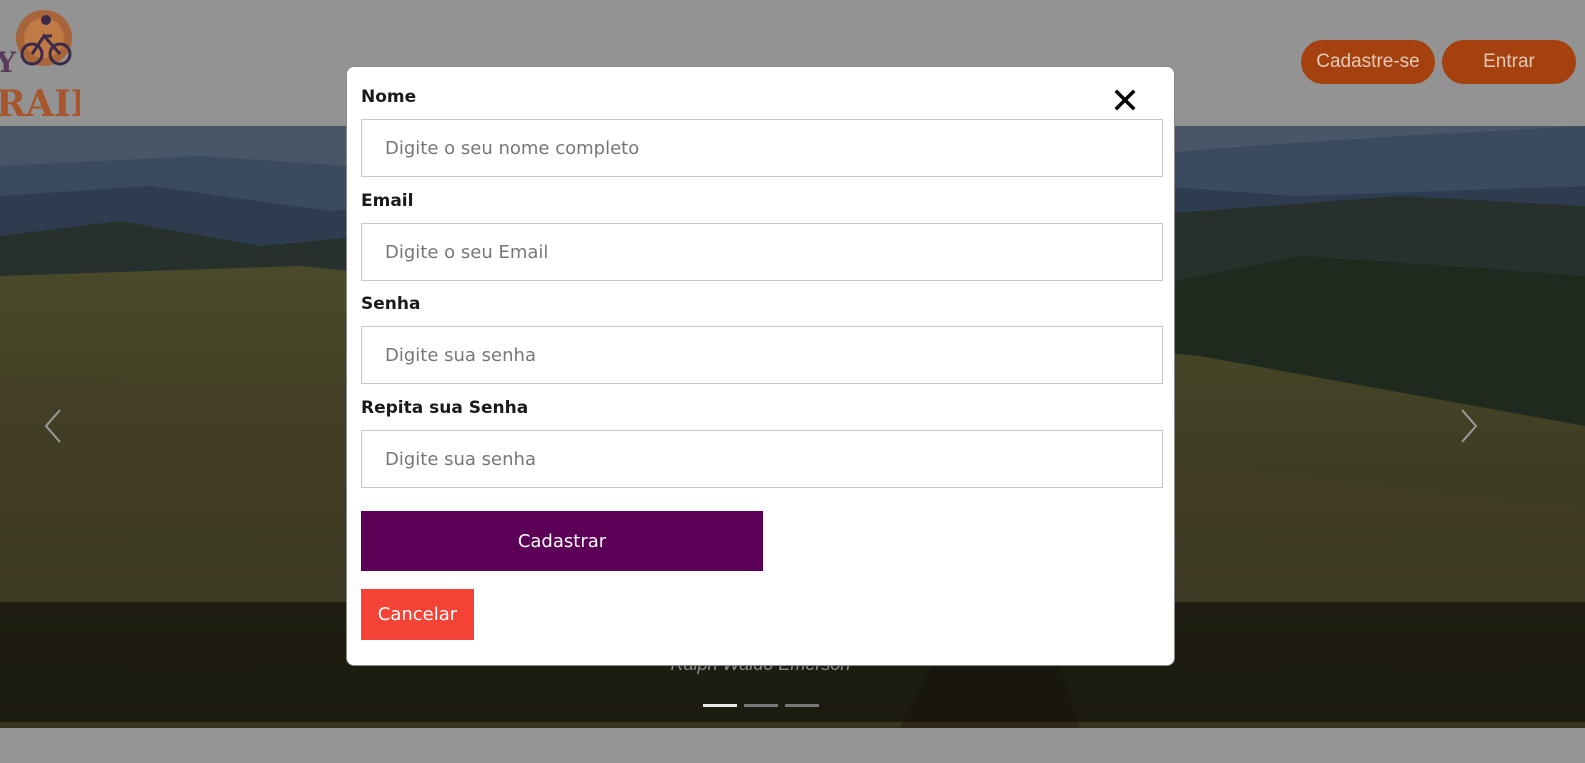 This screenshot has width=1585, height=763. I want to click on carousel-indicators, so click(761, 705).